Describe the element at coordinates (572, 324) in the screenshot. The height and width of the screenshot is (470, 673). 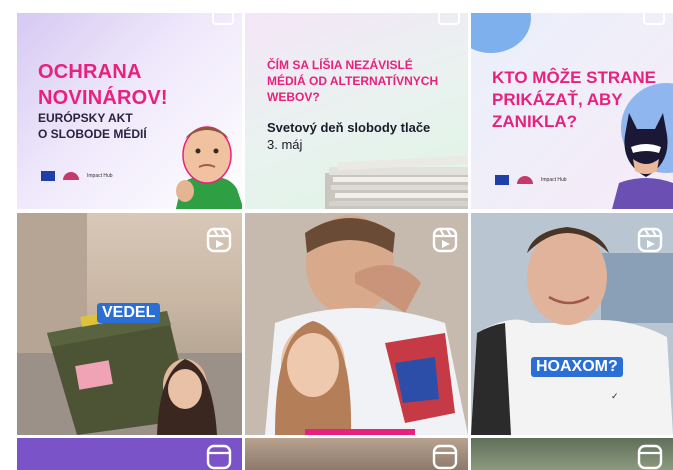
I see `reel-tile-hoaxom: HOAXOM? ✓` at that location.